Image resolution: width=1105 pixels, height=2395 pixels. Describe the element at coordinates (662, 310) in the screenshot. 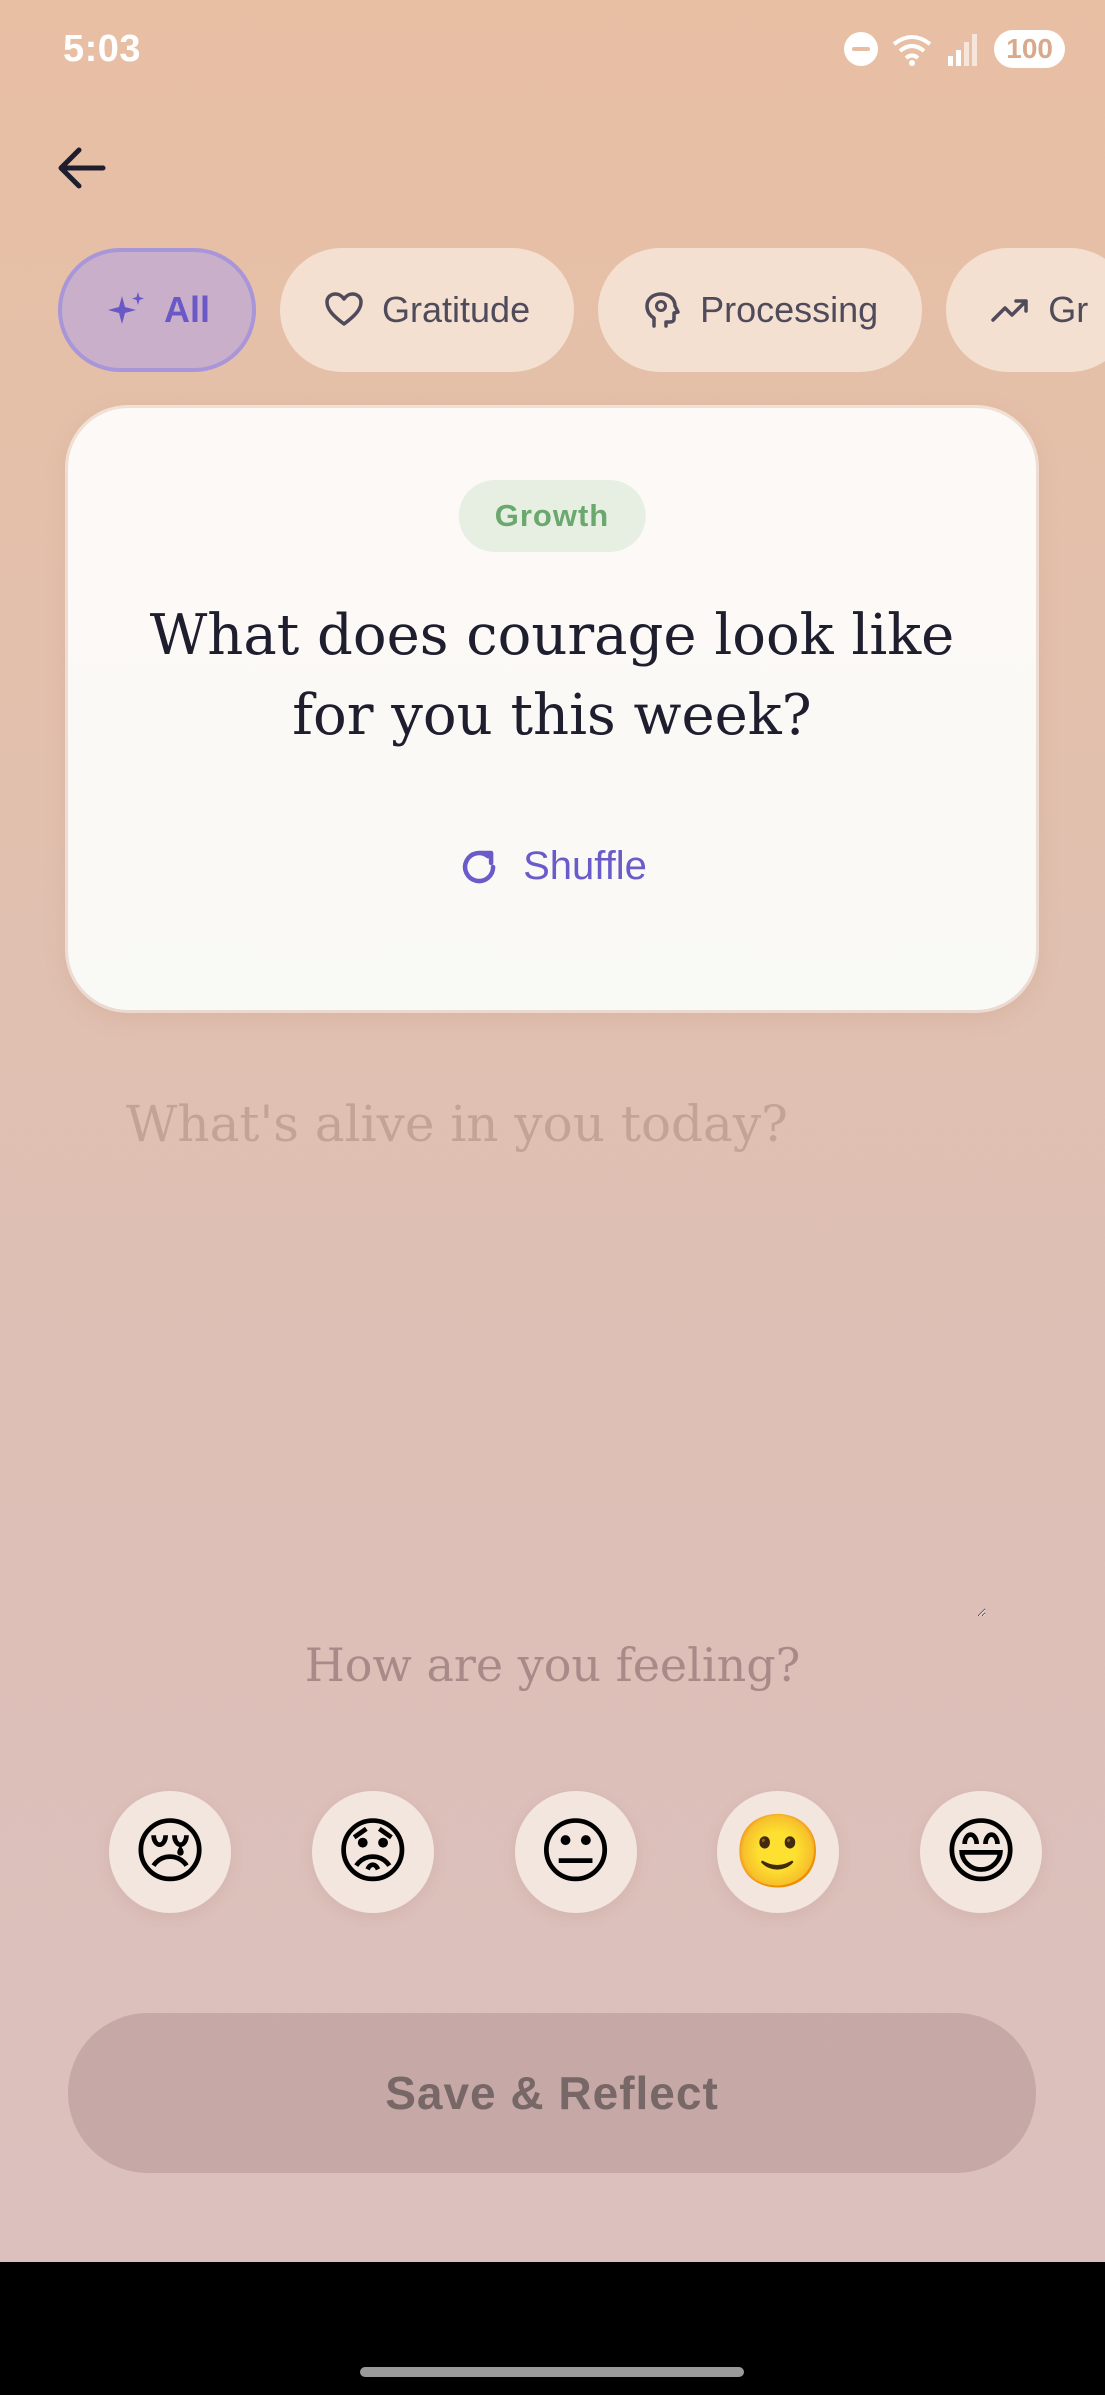

I see `brain-icon` at that location.